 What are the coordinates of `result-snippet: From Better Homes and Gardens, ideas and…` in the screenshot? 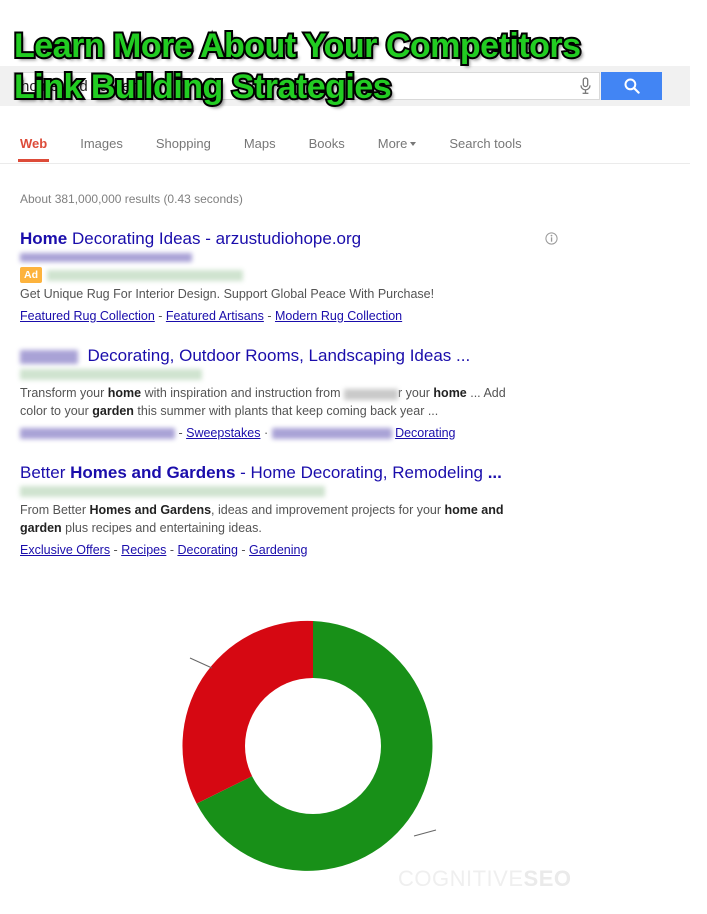 It's located at (278, 520).